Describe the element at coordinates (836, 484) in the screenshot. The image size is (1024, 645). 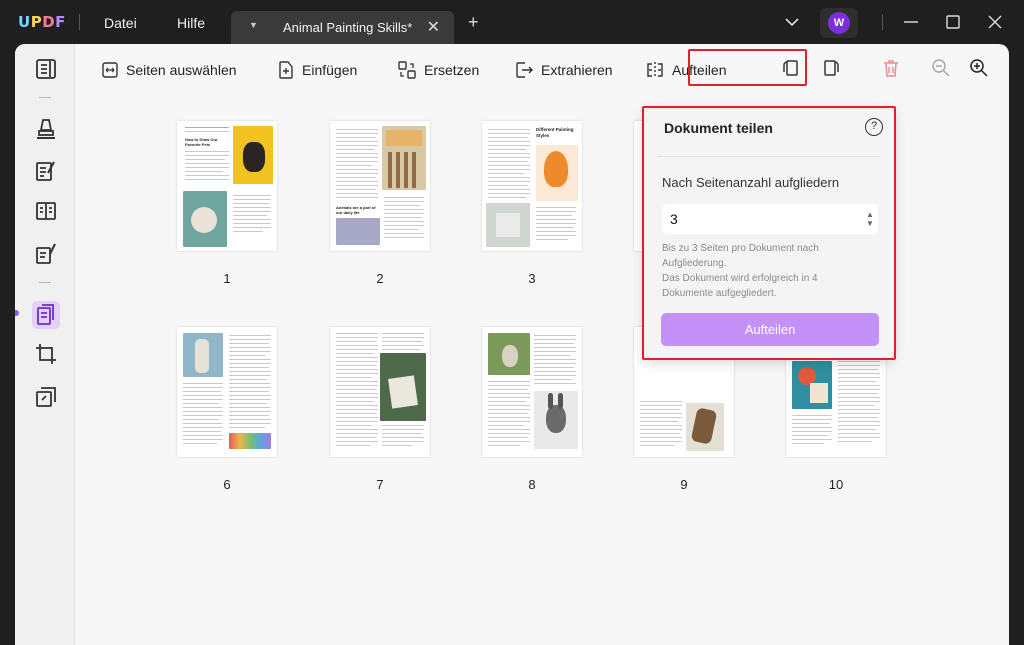
I see `page-number: 10` at that location.